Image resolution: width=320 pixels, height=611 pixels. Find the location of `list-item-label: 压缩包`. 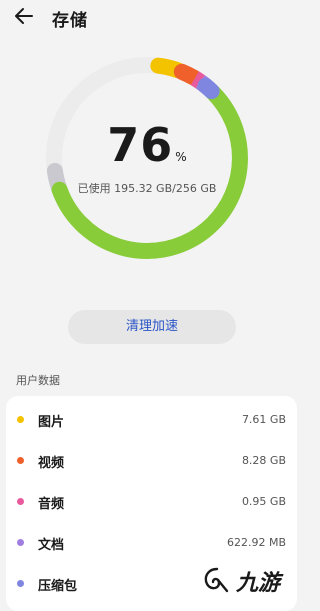

list-item-label: 压缩包 is located at coordinates (58, 586).